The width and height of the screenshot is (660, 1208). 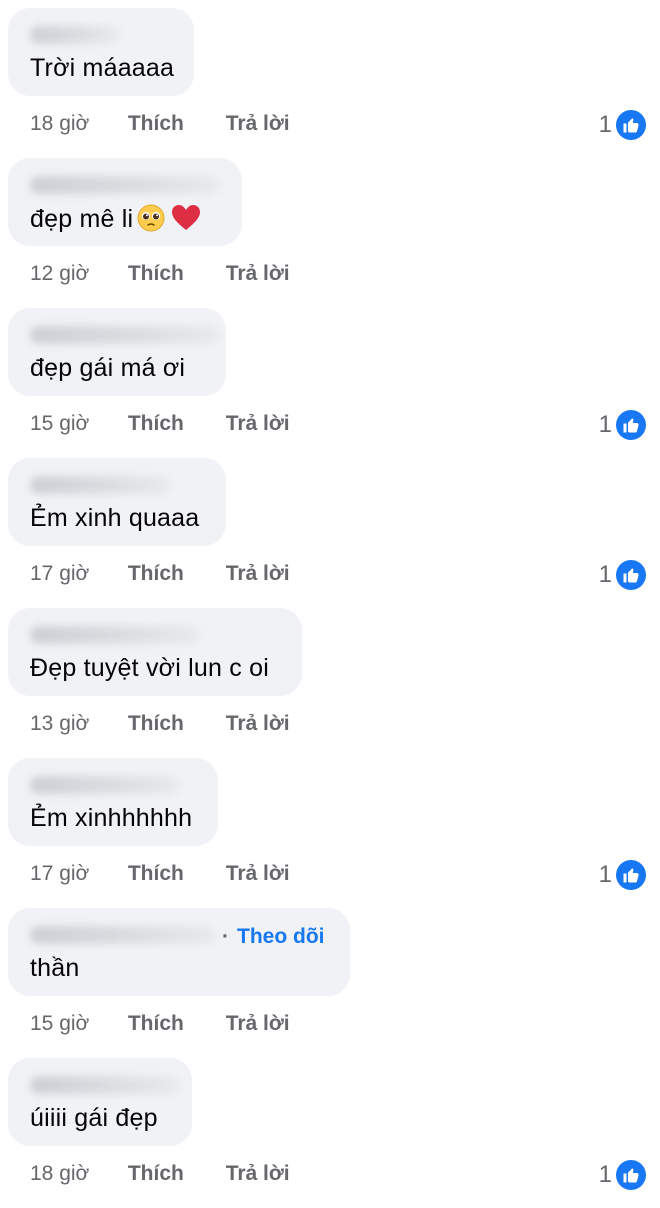 I want to click on comment-text: đẹp gái má ơi, so click(x=108, y=368).